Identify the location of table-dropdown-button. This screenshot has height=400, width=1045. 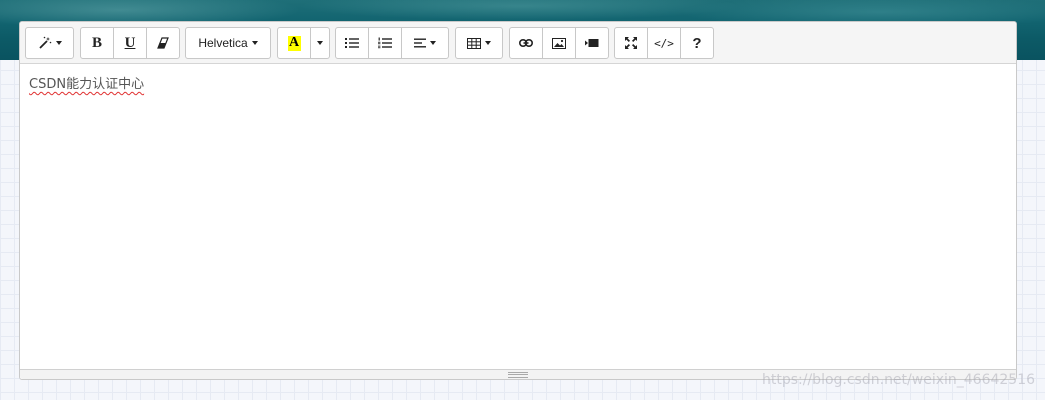
(479, 43).